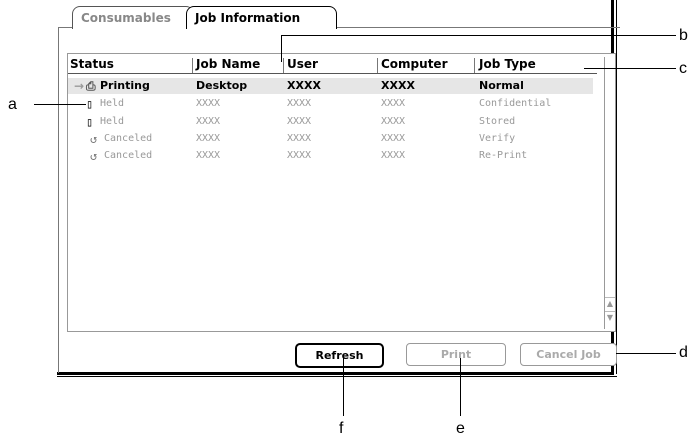 This screenshot has width=688, height=438. I want to click on table-row: ↺ Canceled XXXX XXXX XXXX Re-Print, so click(330, 156).